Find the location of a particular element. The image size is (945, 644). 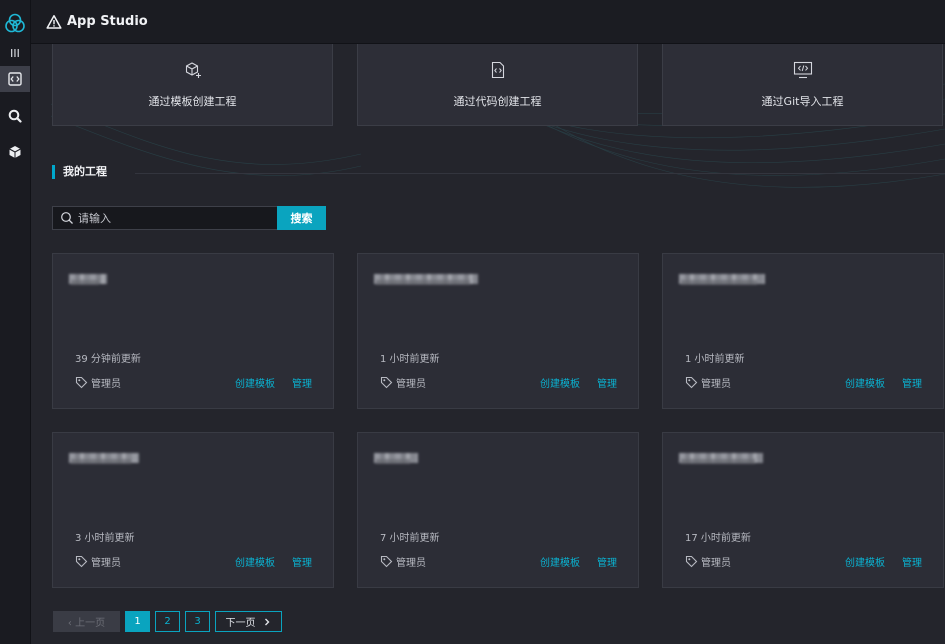

menu-toggle-button is located at coordinates (15, 53).